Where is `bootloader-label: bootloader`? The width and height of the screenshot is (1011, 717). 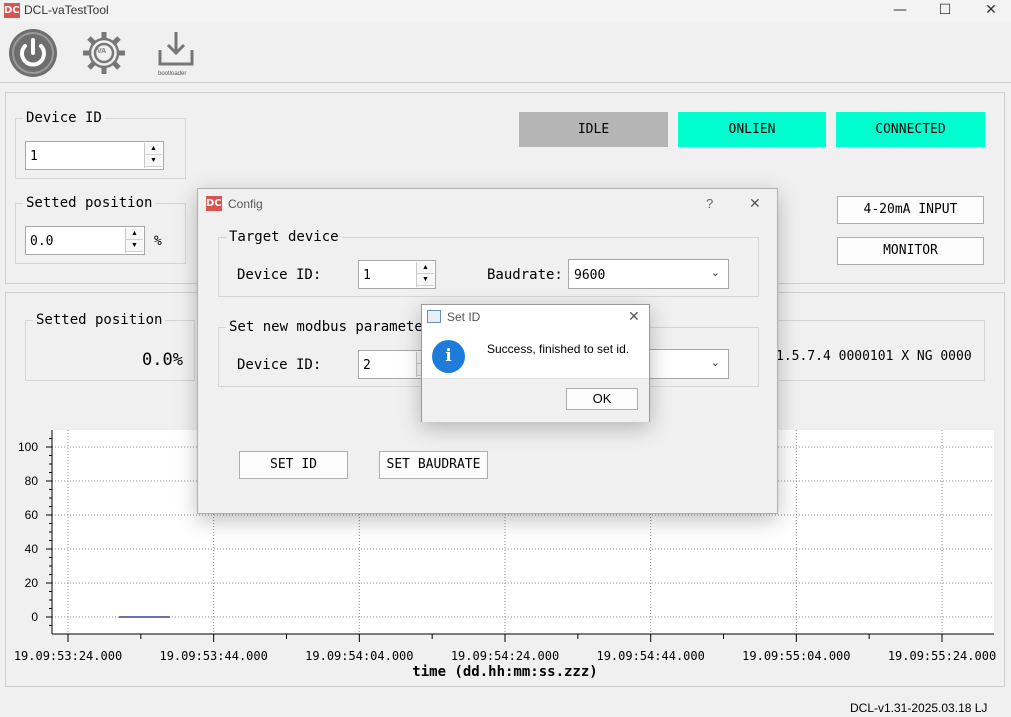 bootloader-label: bootloader is located at coordinates (172, 74).